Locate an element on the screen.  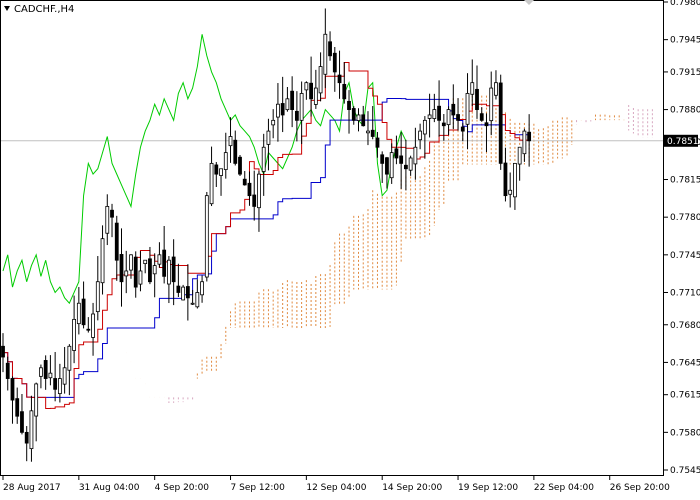
x-tick-label: 14 Sep 20:00 is located at coordinates (412, 488).